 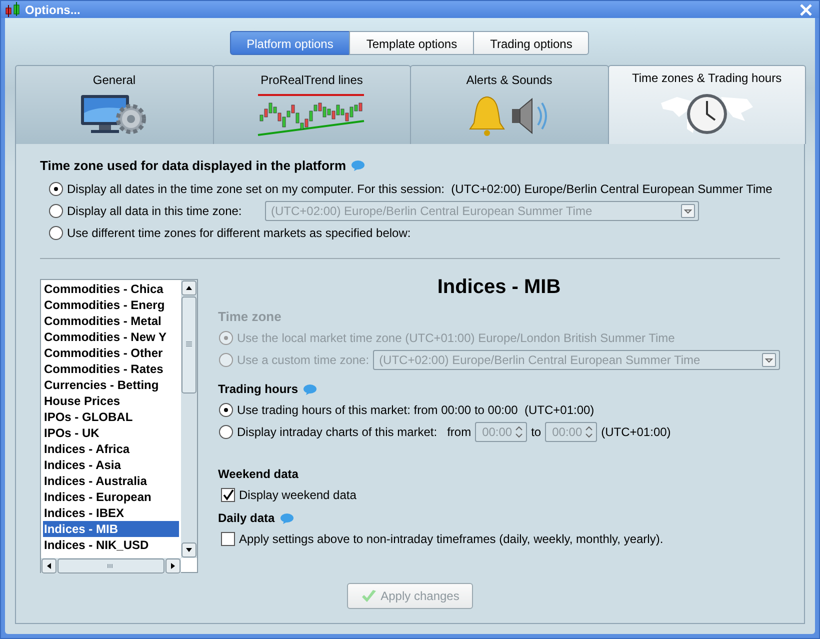 What do you see at coordinates (258, 474) in the screenshot?
I see `section-heading: Weekend data` at bounding box center [258, 474].